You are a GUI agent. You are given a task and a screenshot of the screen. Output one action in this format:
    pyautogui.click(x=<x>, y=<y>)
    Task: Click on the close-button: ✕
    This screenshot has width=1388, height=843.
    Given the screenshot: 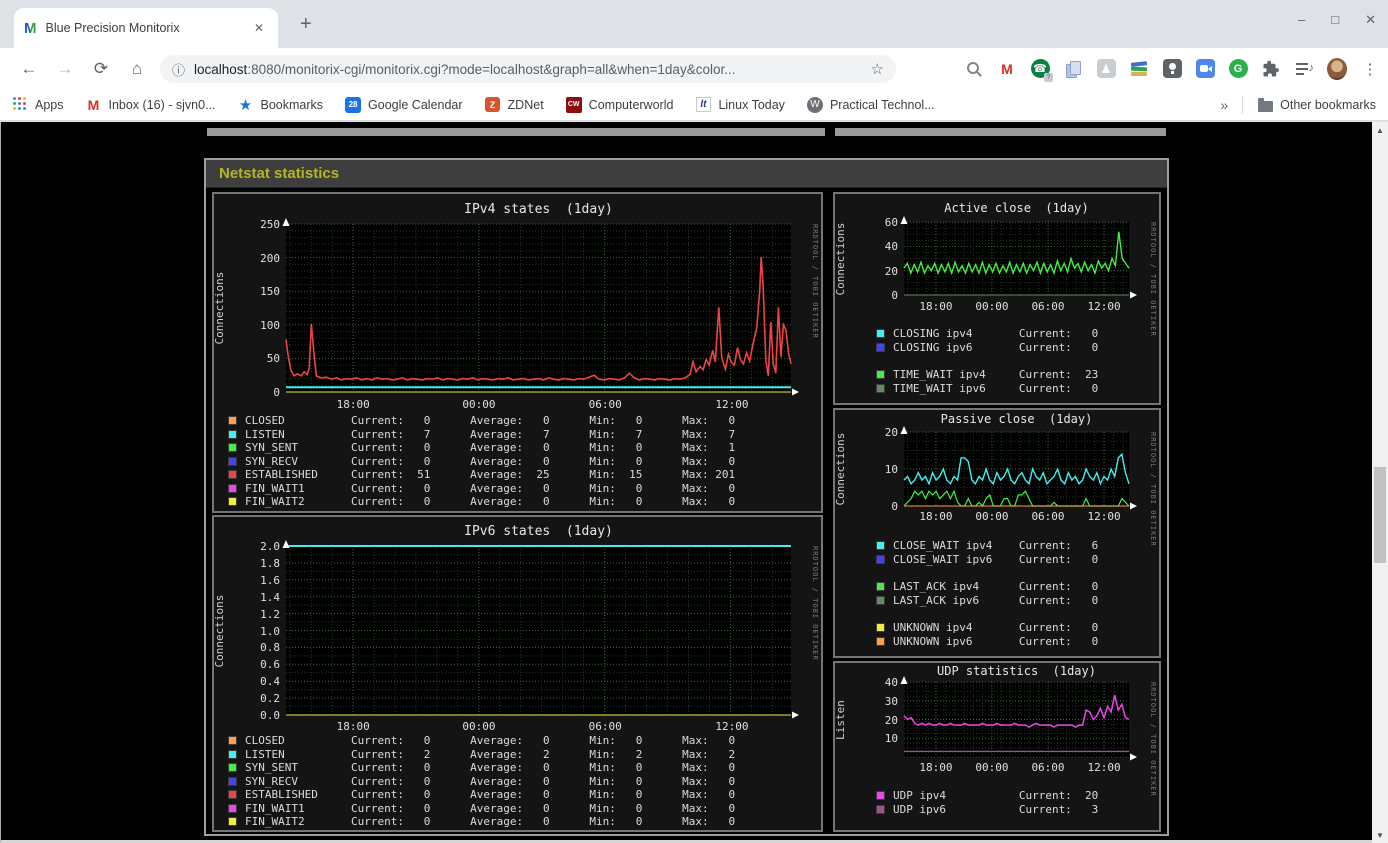 What is the action you would take?
    pyautogui.click(x=1370, y=20)
    